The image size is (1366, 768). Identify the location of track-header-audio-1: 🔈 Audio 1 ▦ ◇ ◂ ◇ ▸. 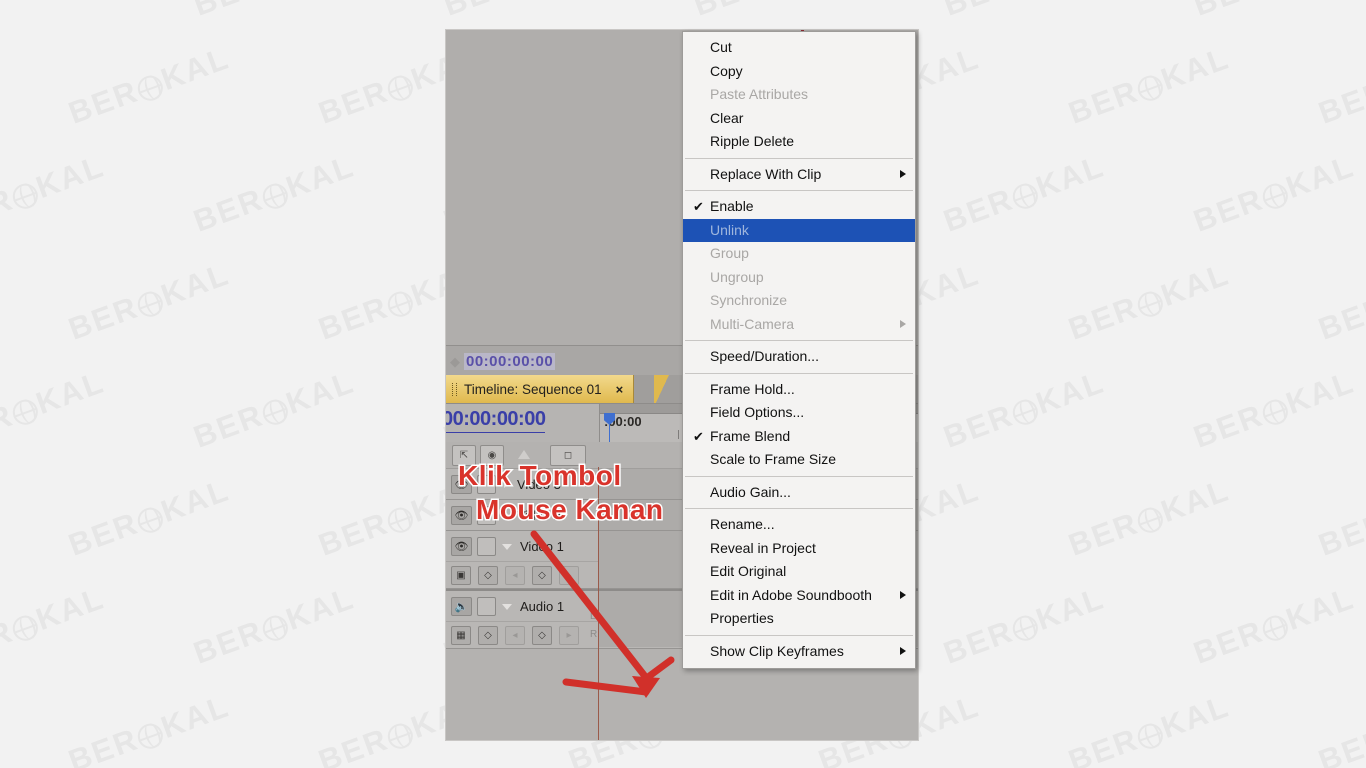
(522, 619).